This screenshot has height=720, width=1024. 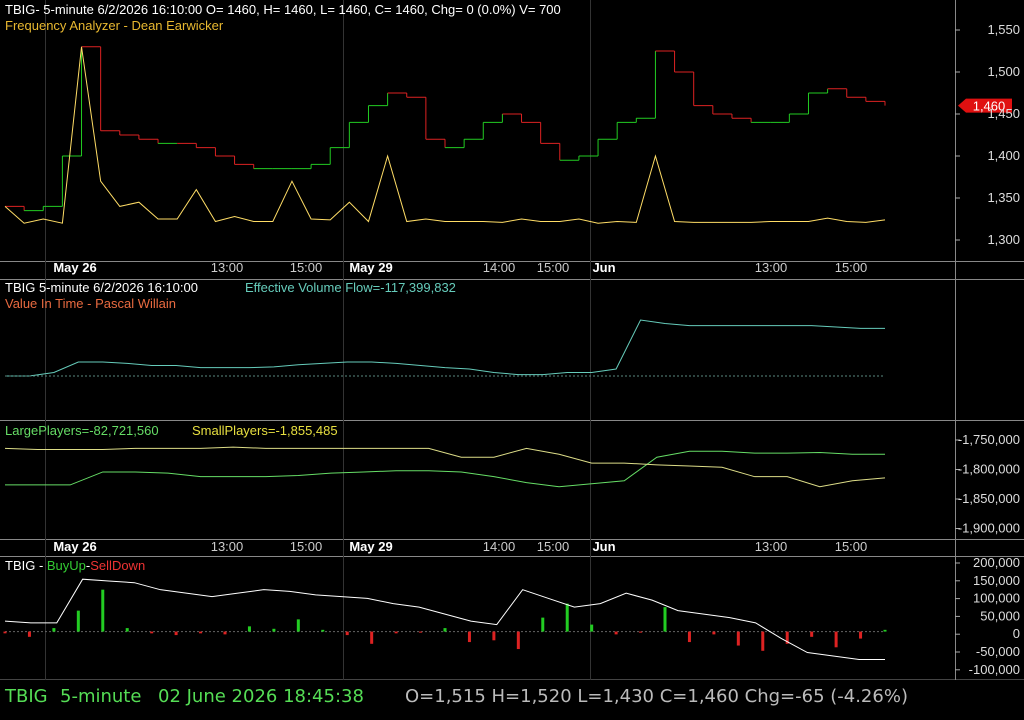 What do you see at coordinates (261, 696) in the screenshot?
I see `status-datetime: 02 June 2026 18:45:38` at bounding box center [261, 696].